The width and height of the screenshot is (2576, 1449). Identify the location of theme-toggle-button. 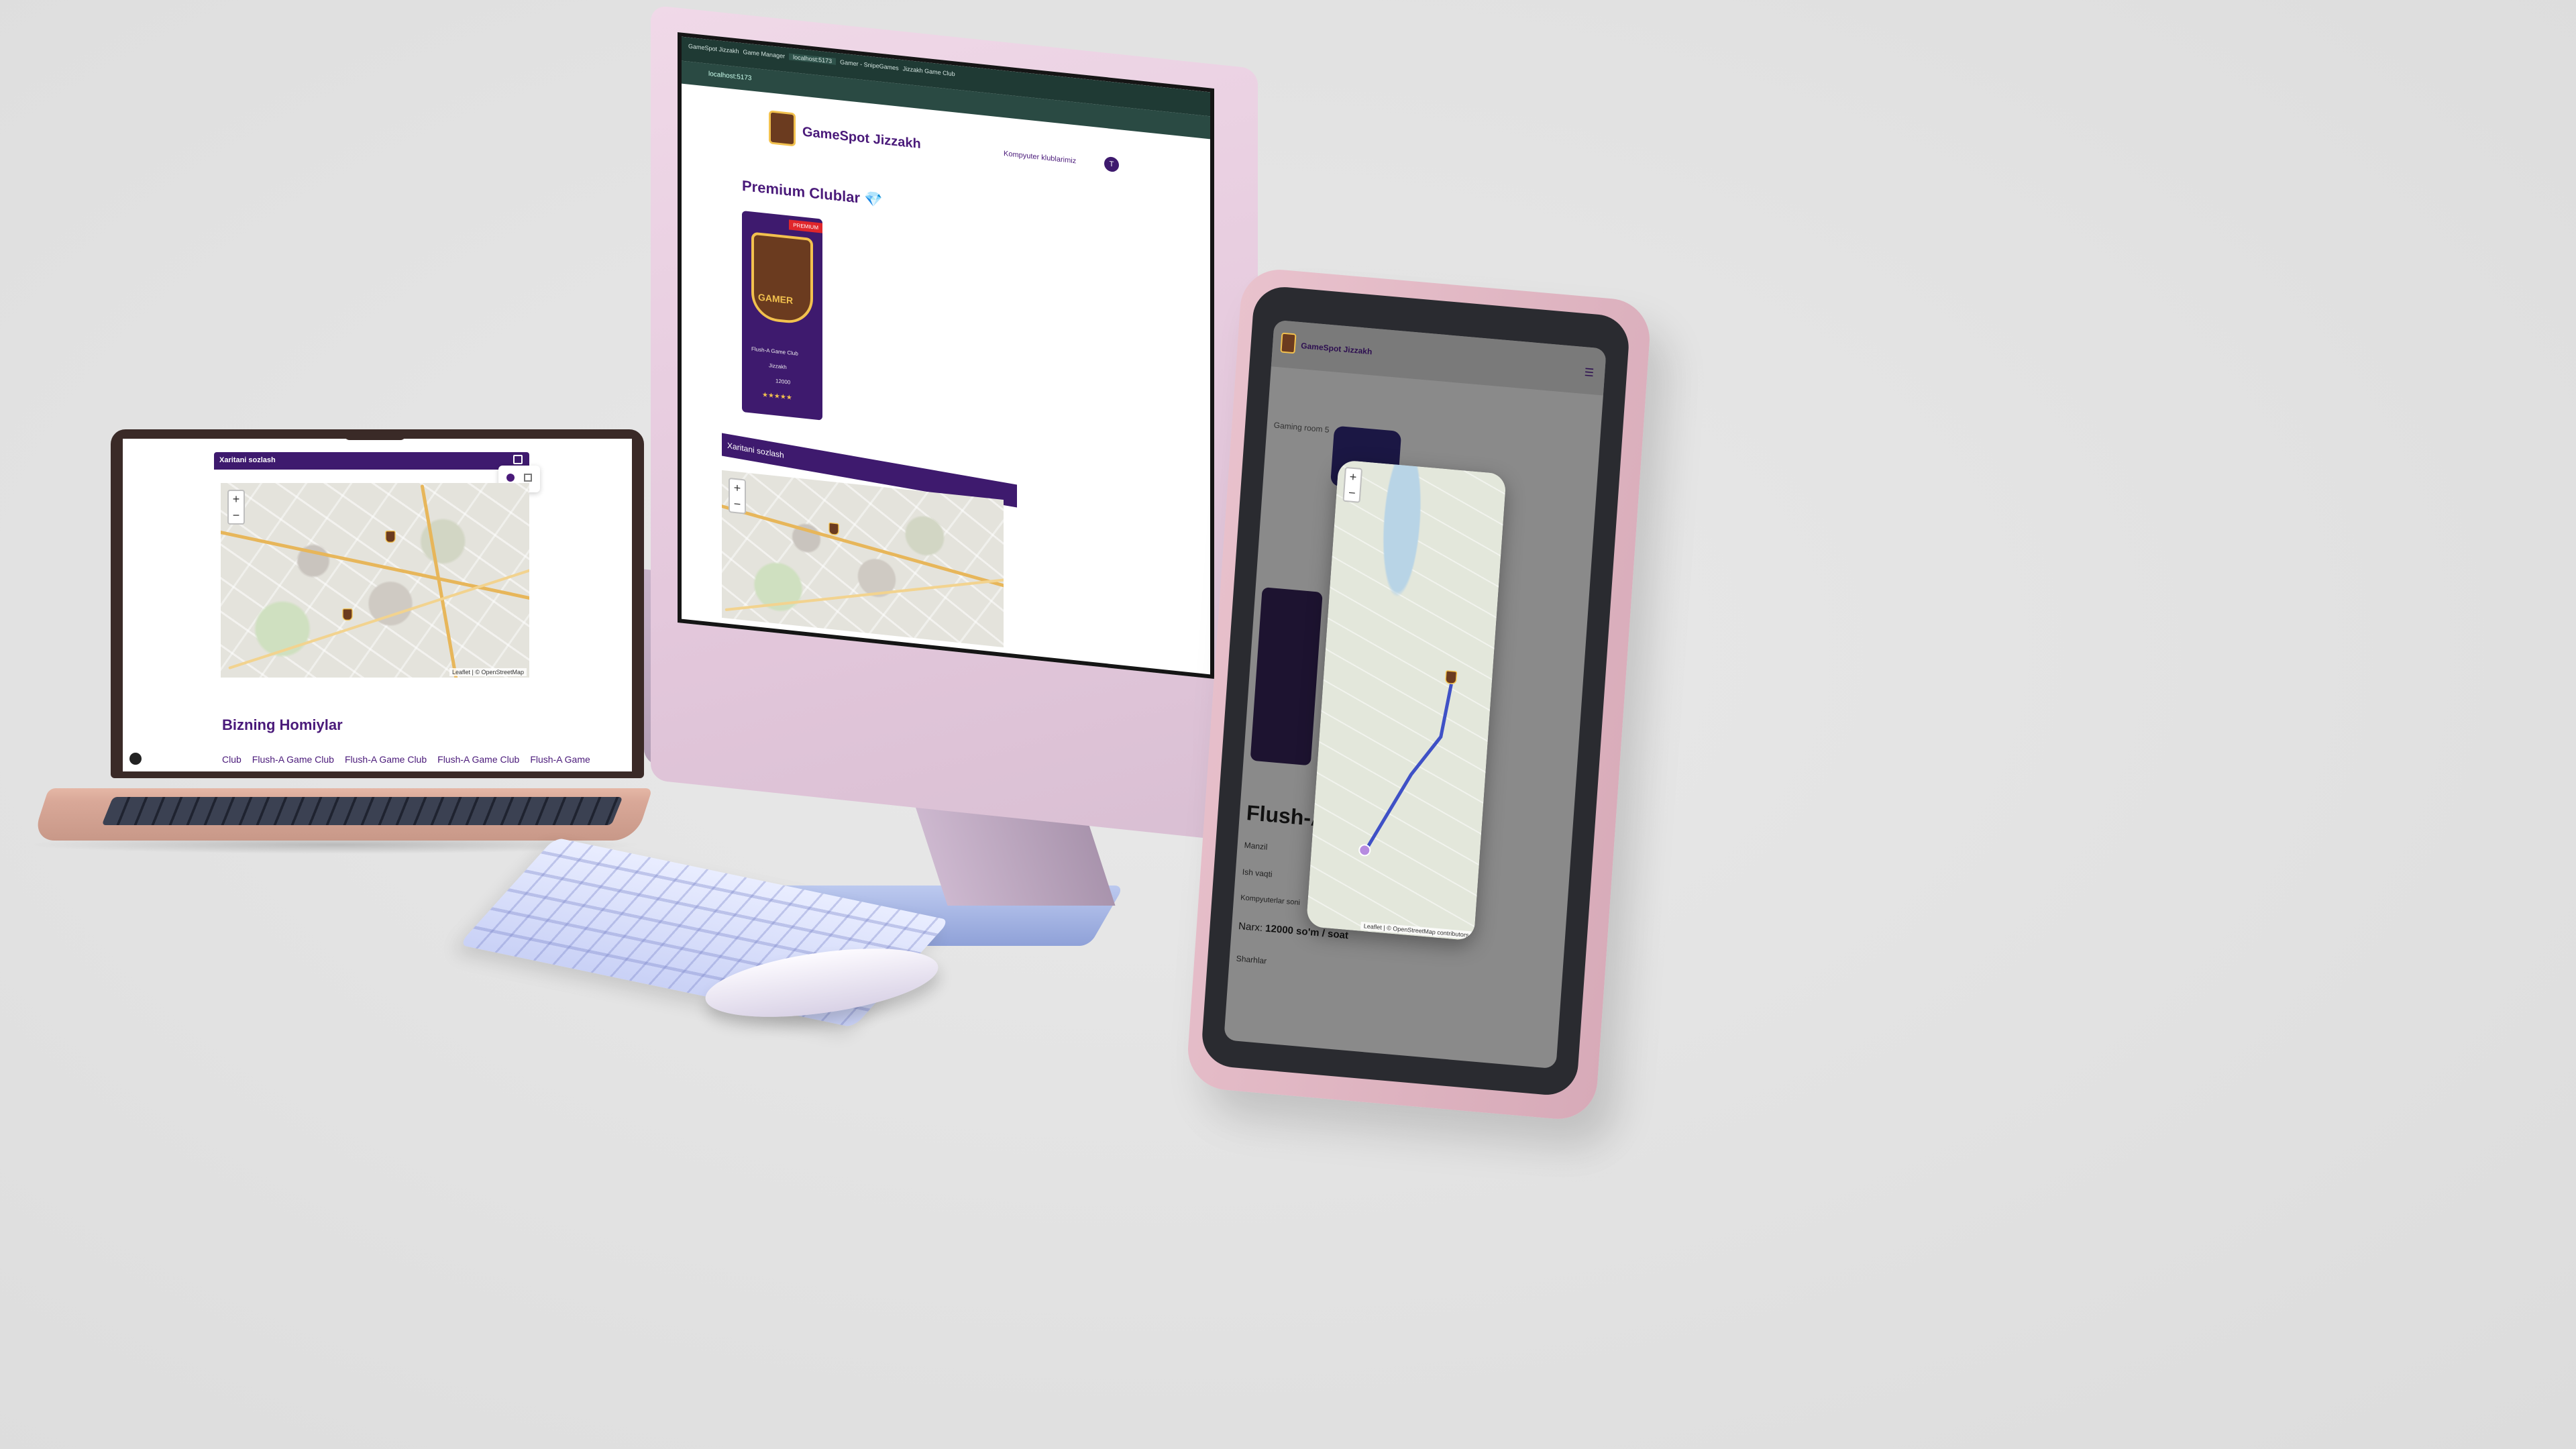
(135, 759).